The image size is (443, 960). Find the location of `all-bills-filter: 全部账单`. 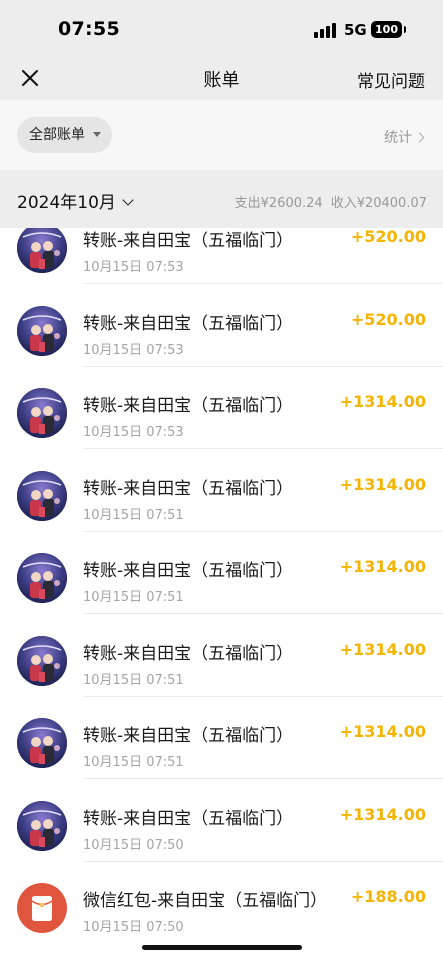

all-bills-filter: 全部账单 is located at coordinates (64, 135).